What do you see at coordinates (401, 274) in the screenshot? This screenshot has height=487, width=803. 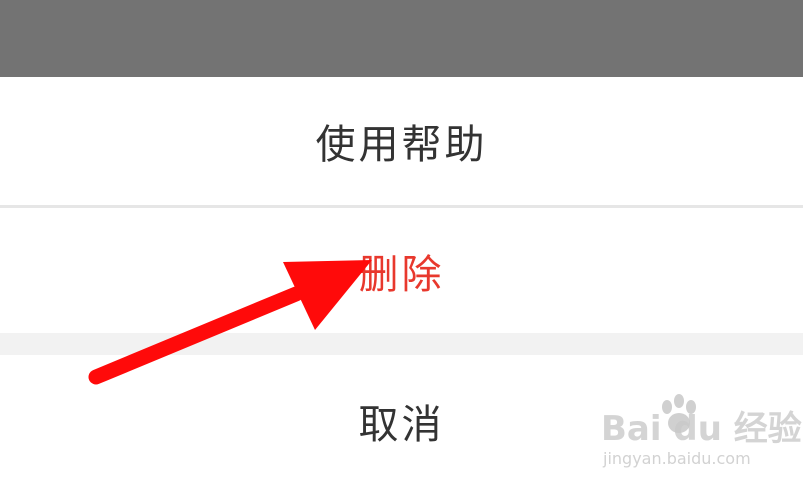 I see `delete-label: 删除` at bounding box center [401, 274].